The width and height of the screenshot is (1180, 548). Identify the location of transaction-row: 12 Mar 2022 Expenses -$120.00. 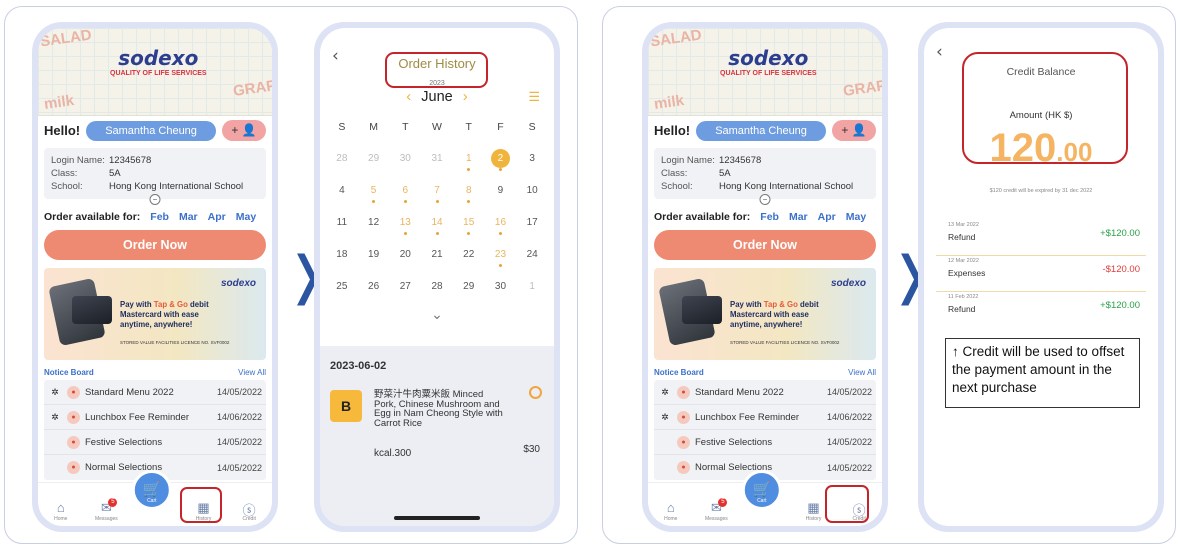
(1041, 274).